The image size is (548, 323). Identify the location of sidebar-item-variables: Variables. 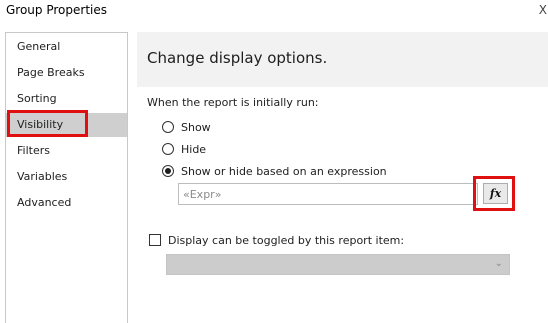
(66, 177).